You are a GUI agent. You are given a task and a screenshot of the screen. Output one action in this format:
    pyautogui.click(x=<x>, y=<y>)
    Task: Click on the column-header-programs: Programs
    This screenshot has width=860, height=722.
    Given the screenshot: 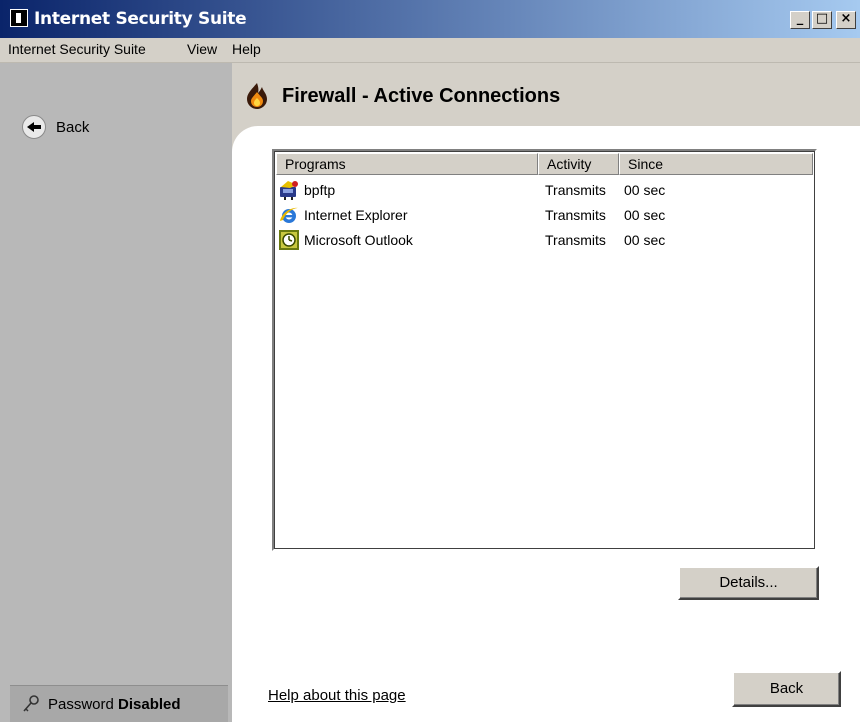 What is the action you would take?
    pyautogui.click(x=407, y=164)
    